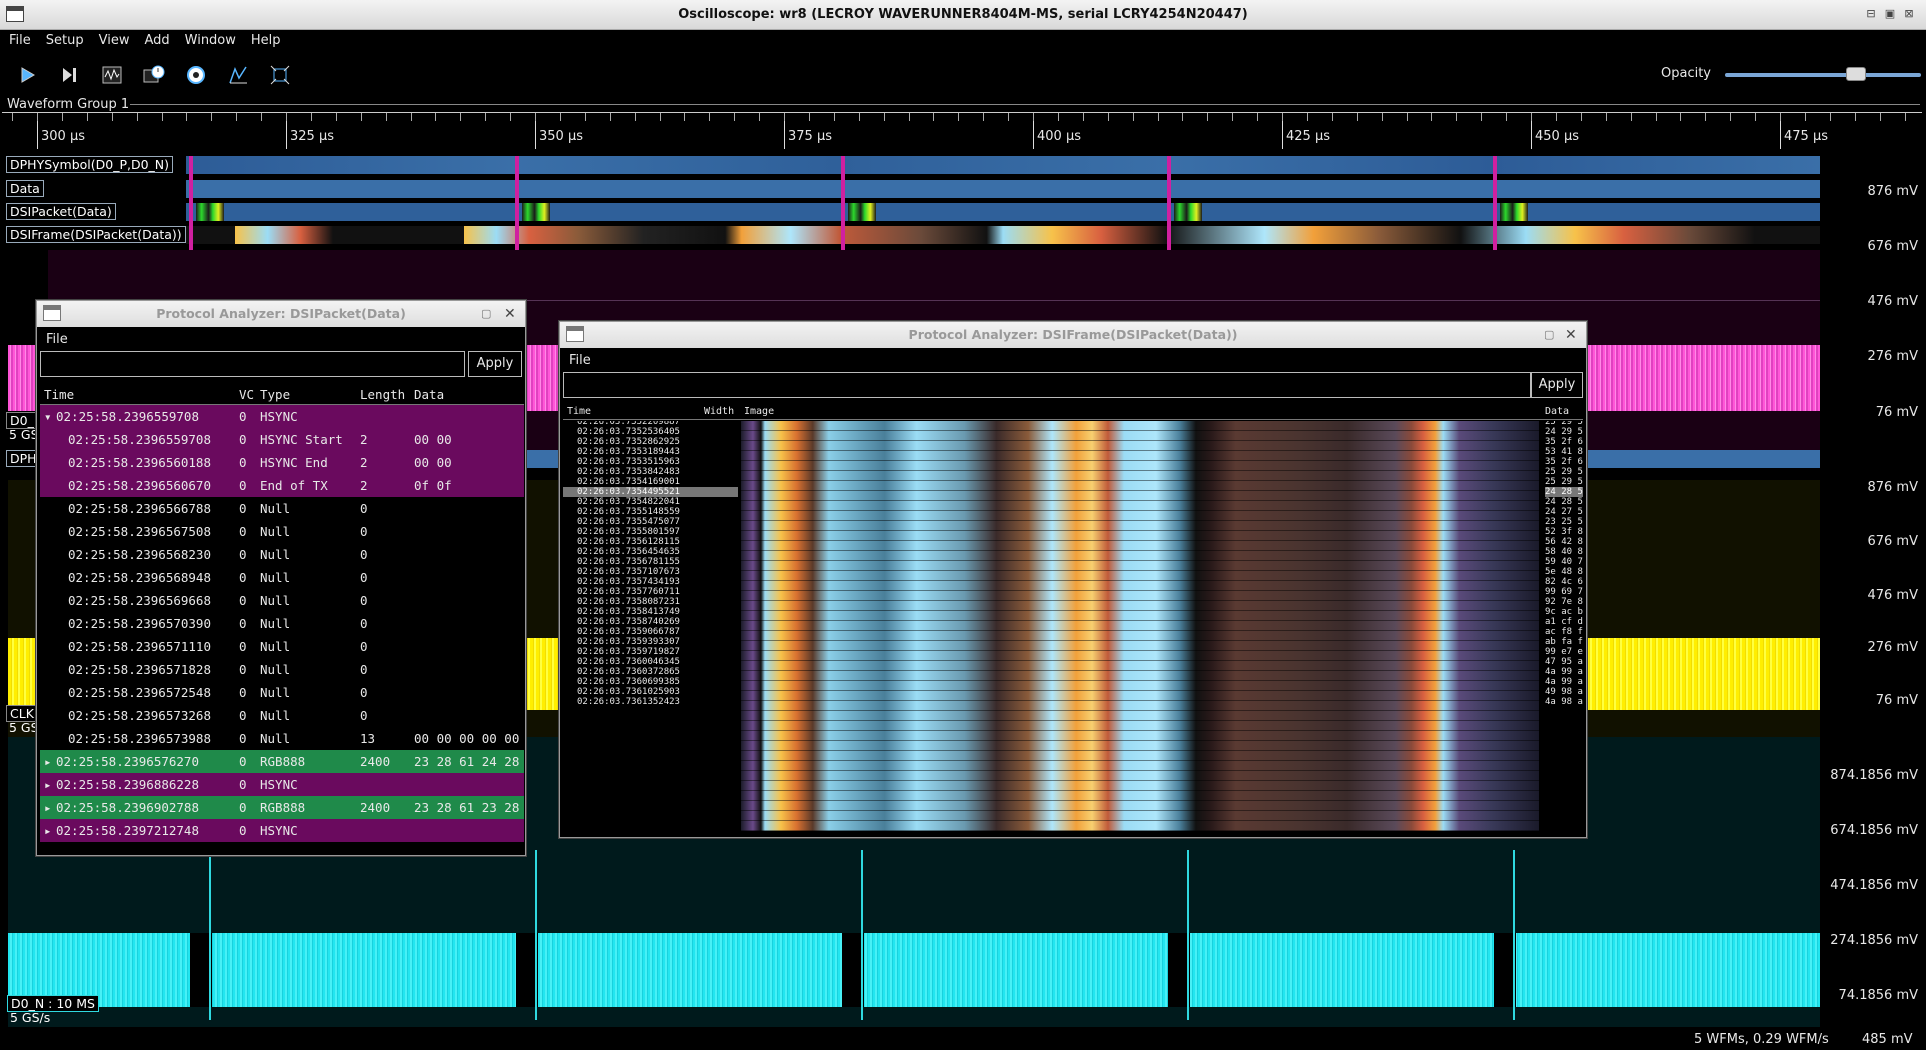  What do you see at coordinates (25, 188) in the screenshot?
I see `lane-label-data: Data` at bounding box center [25, 188].